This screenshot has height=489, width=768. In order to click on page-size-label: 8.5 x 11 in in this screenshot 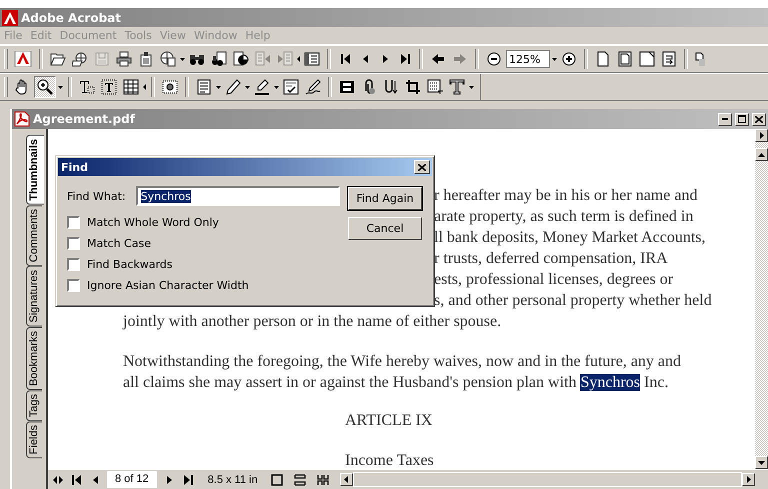, I will do `click(232, 480)`.